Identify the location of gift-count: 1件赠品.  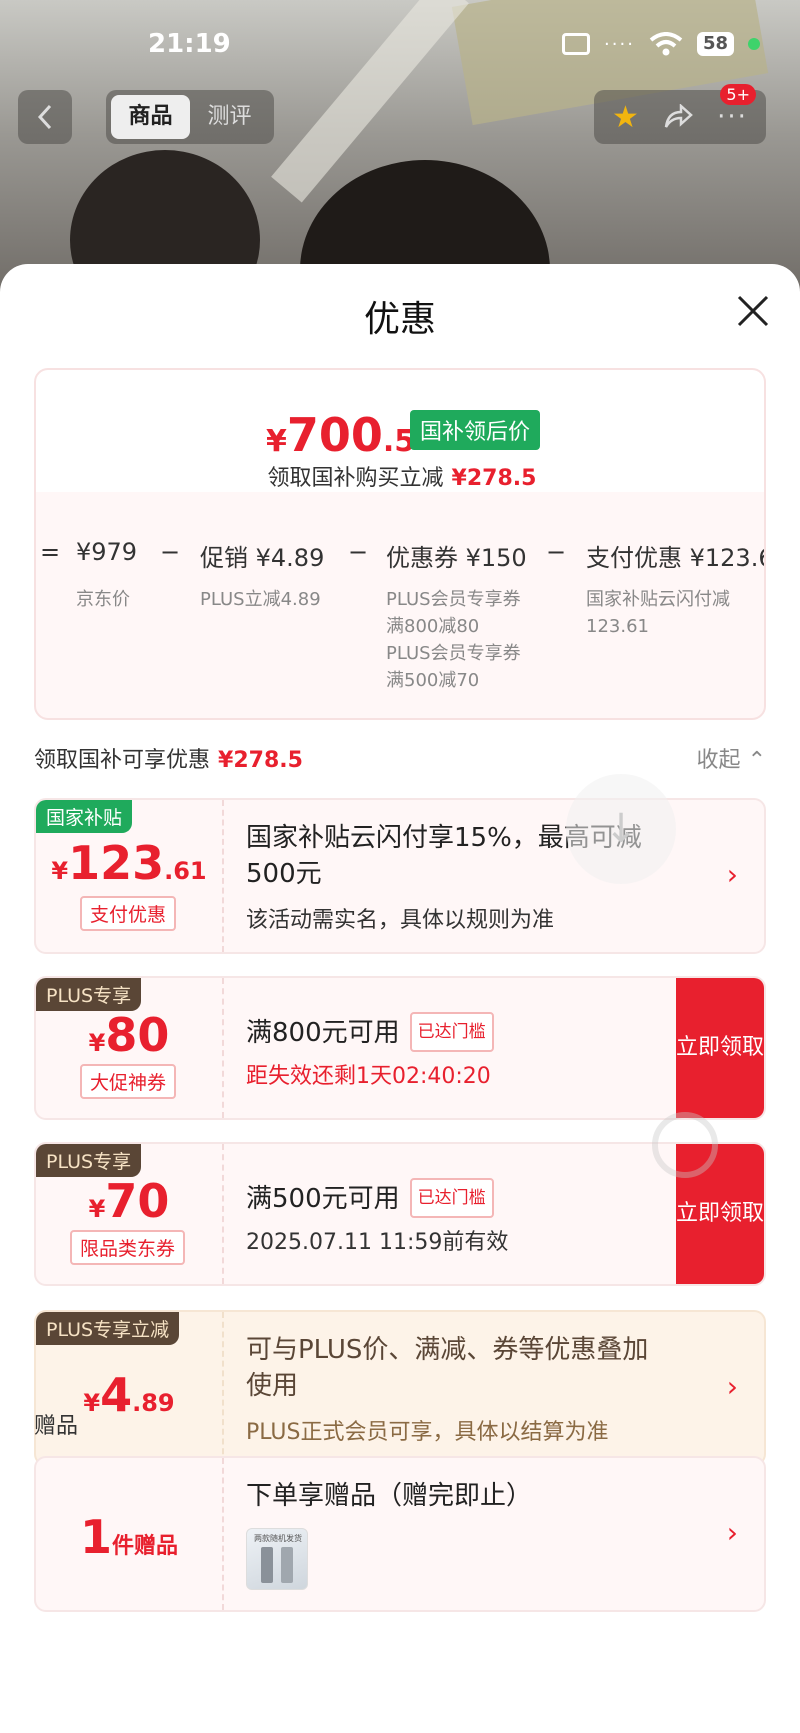
(129, 1537).